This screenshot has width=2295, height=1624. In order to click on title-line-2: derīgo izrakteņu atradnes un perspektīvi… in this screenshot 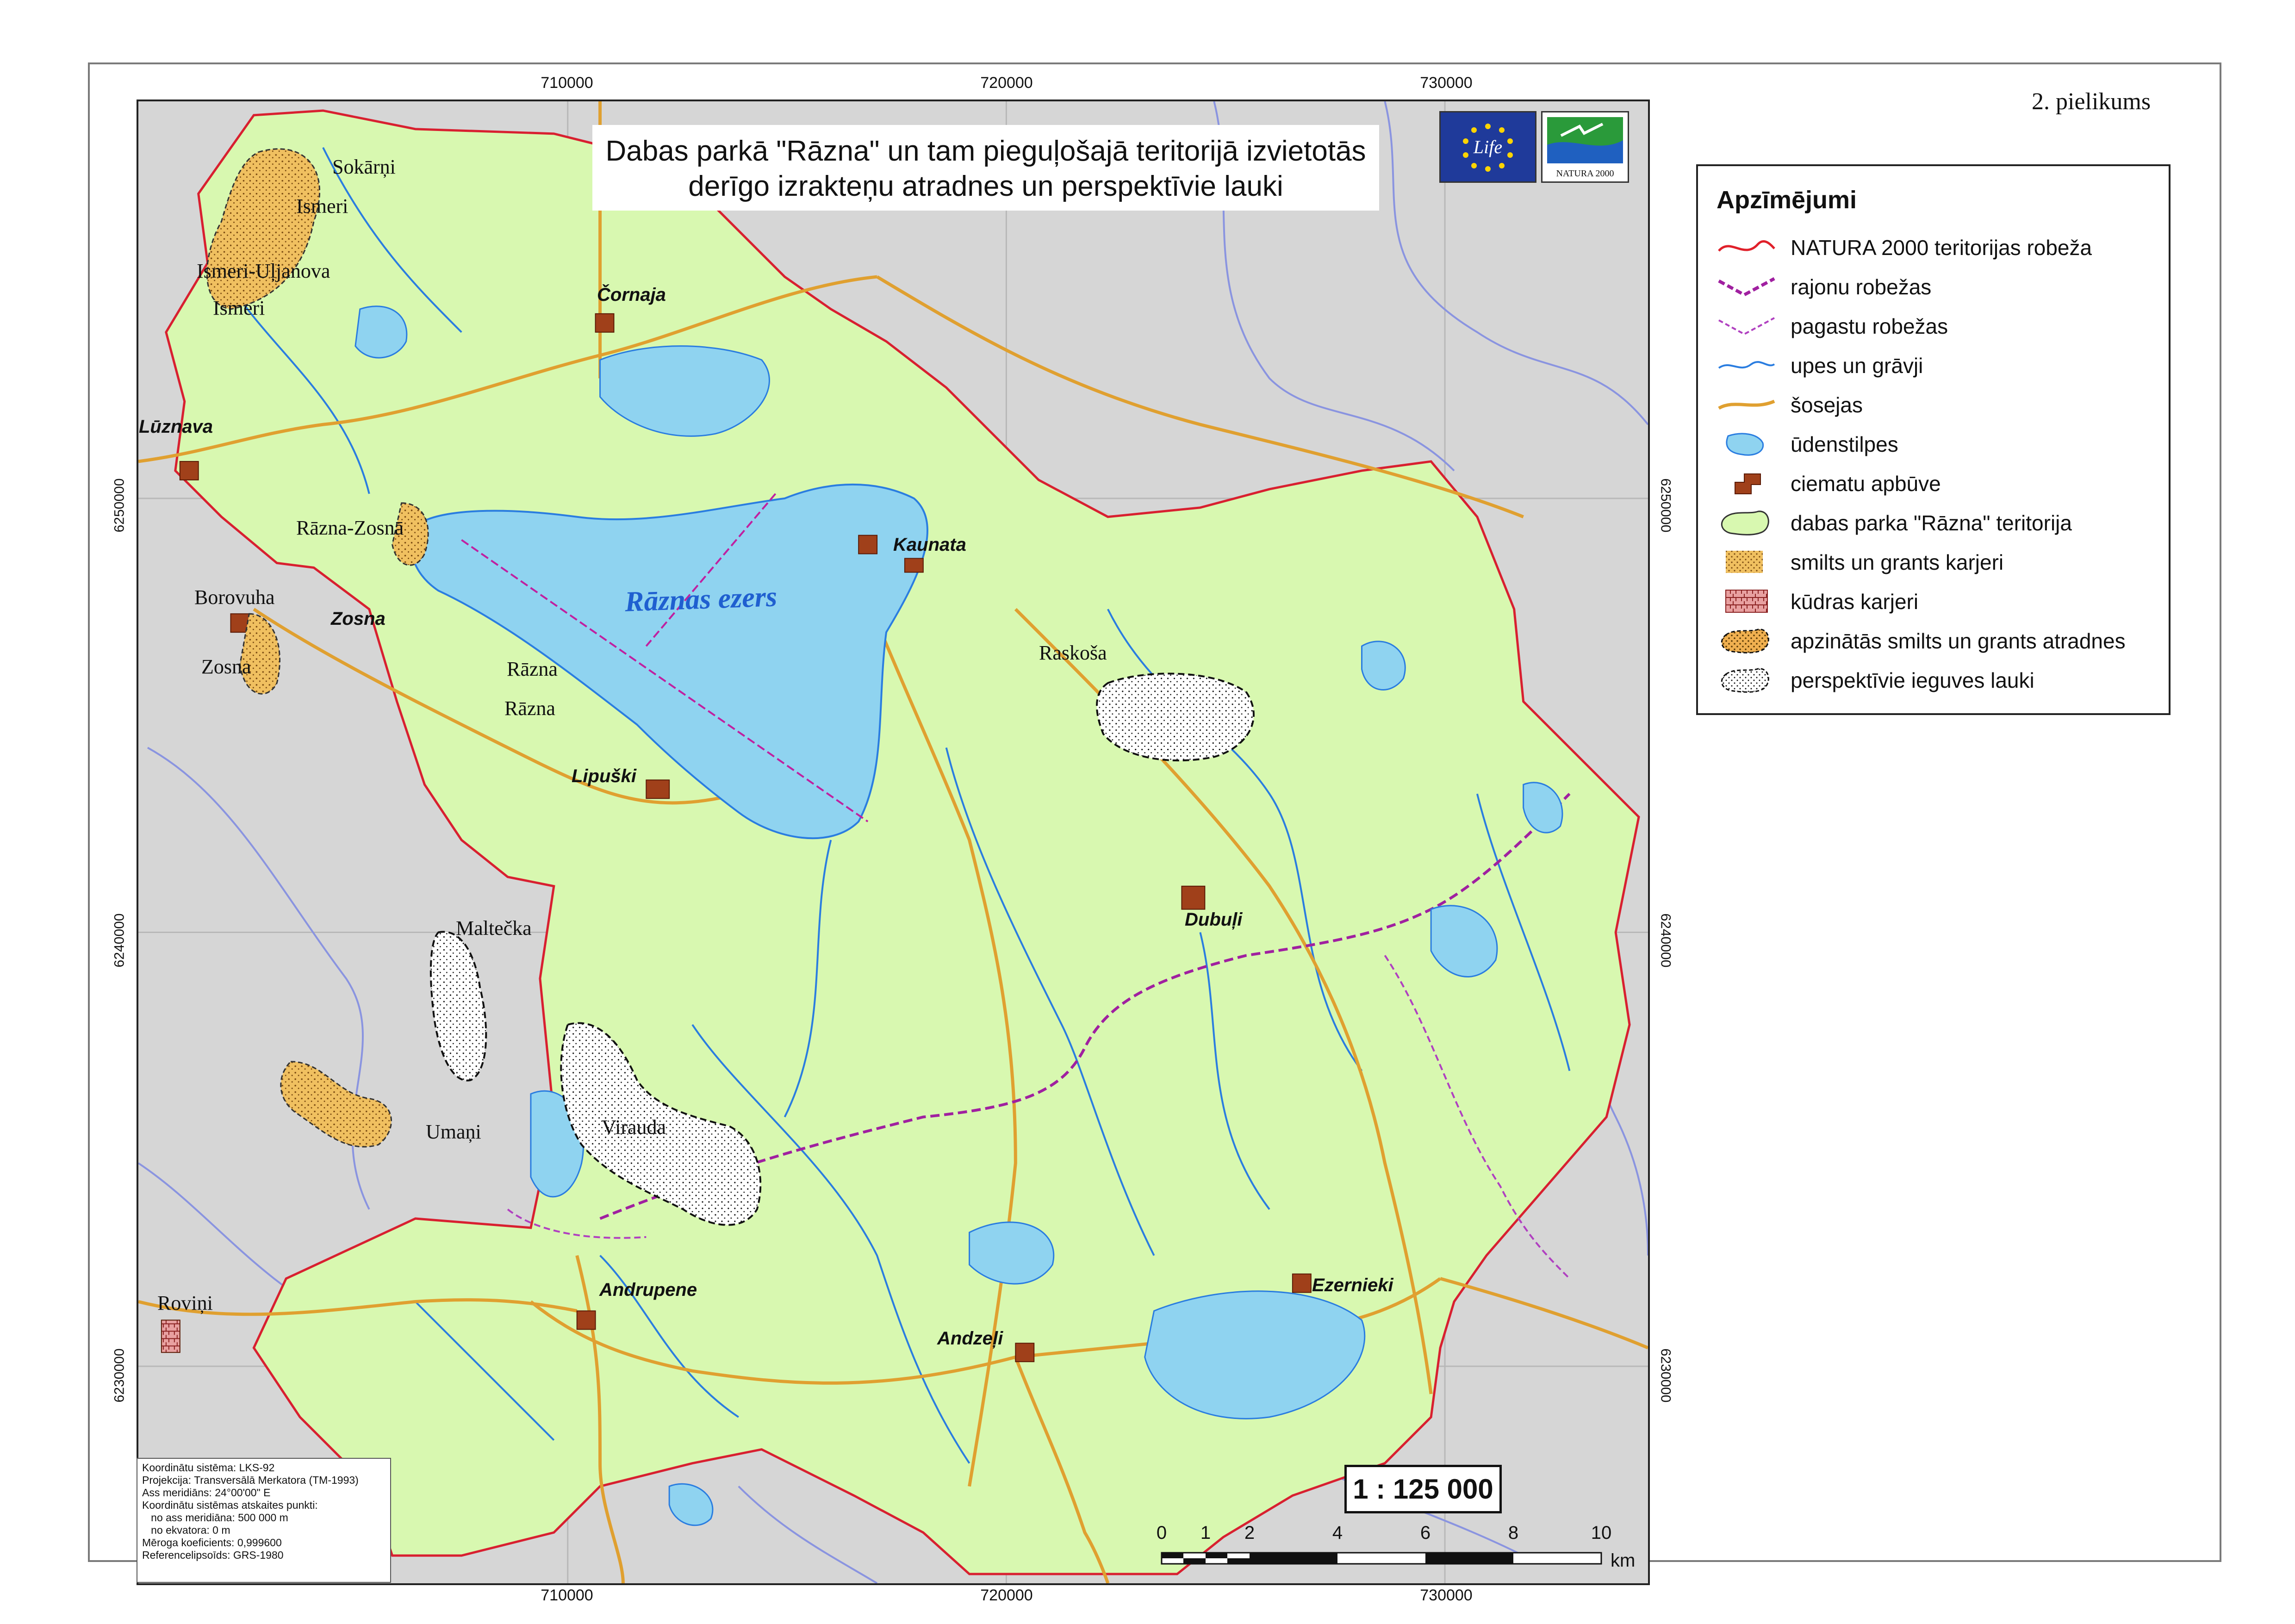, I will do `click(985, 186)`.